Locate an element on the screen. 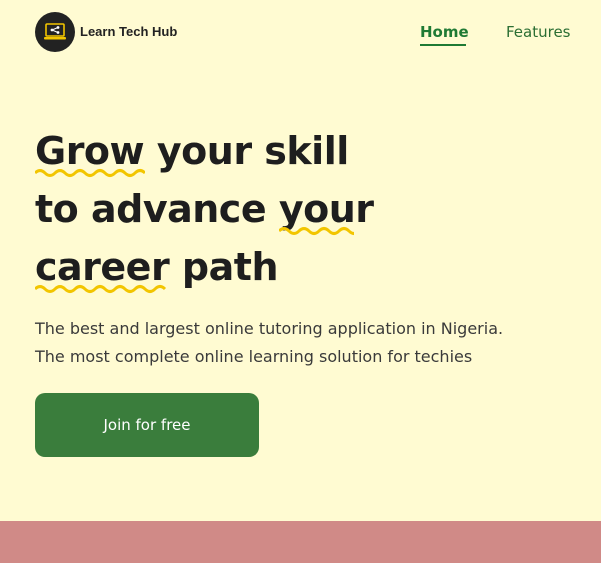 Image resolution: width=601 pixels, height=563 pixels. logo is located at coordinates (55, 32).